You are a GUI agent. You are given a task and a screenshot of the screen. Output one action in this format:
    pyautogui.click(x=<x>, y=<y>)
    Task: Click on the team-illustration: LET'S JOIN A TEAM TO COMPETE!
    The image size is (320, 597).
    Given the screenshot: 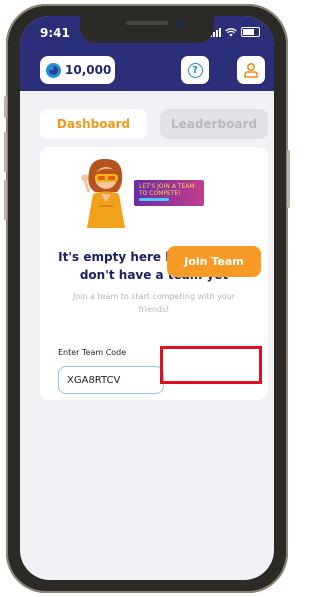 What is the action you would take?
    pyautogui.click(x=154, y=192)
    